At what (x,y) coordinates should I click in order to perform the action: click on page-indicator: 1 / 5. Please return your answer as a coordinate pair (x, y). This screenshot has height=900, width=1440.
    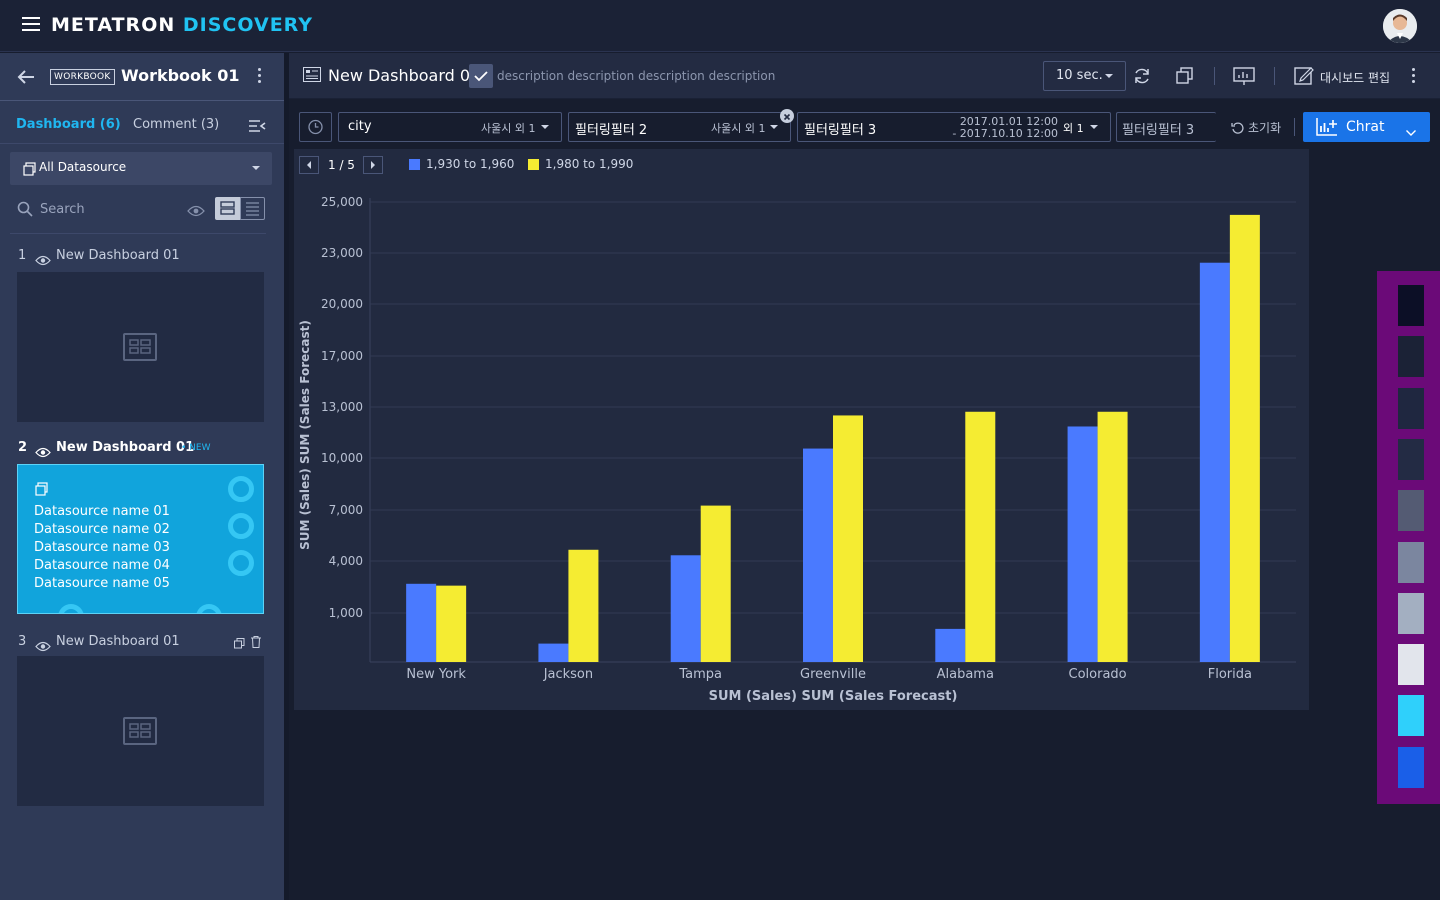
    Looking at the image, I should click on (341, 165).